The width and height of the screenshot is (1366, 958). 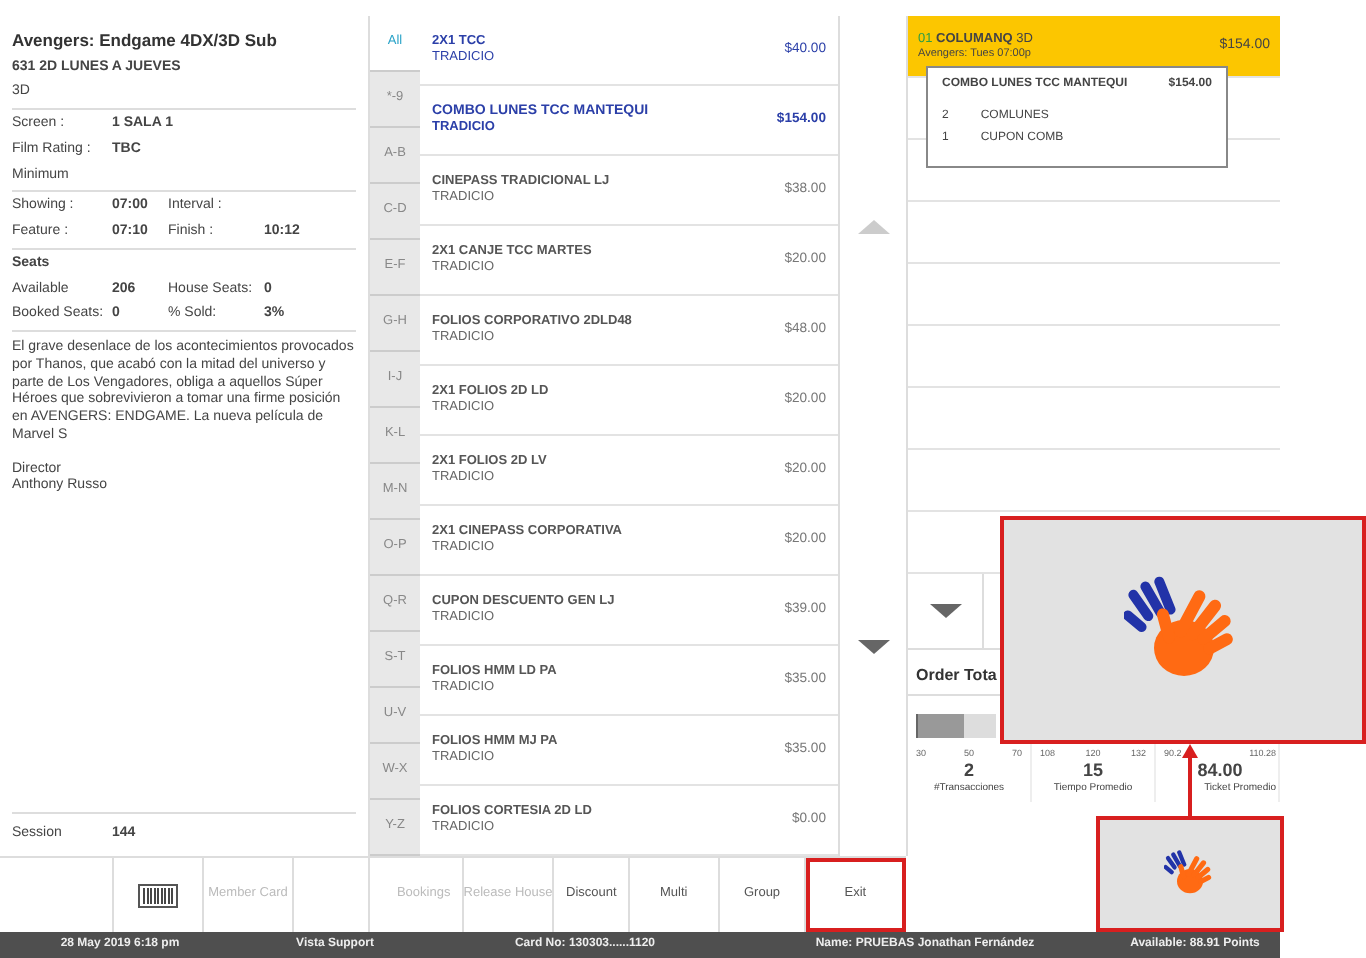 What do you see at coordinates (158, 895) in the screenshot?
I see `barcode-icon` at bounding box center [158, 895].